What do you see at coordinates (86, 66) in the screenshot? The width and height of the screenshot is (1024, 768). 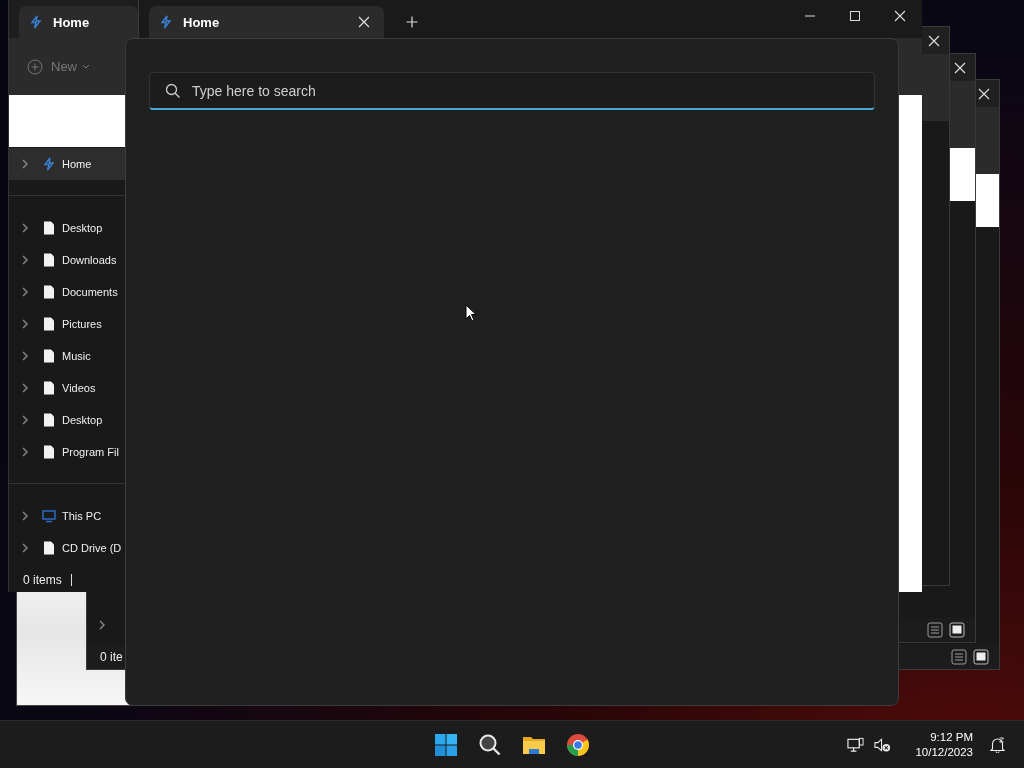 I see `caret-icon` at bounding box center [86, 66].